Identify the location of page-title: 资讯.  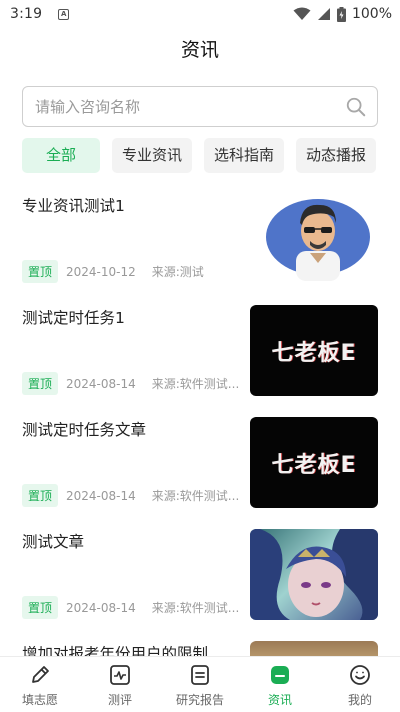
(199, 50).